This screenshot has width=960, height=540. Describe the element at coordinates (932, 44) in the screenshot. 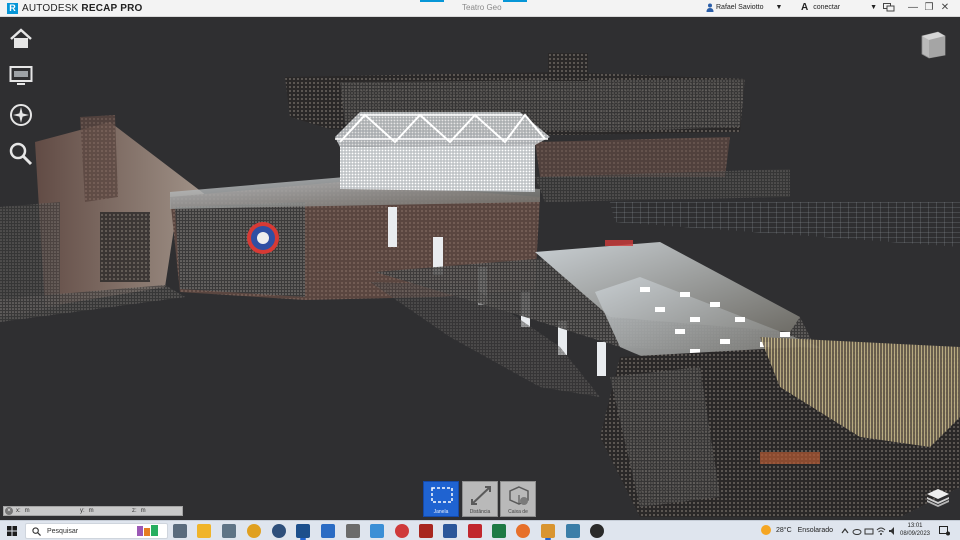

I see `view-cube-icon` at that location.